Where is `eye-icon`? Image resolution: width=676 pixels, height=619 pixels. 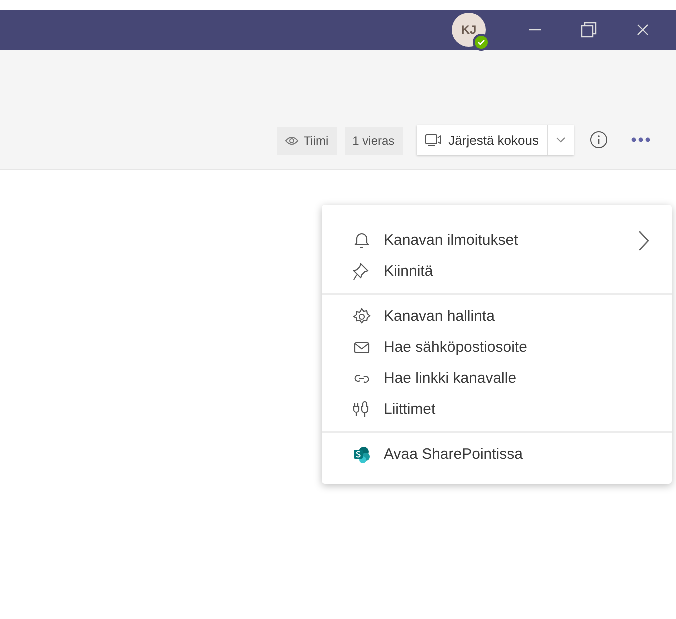
eye-icon is located at coordinates (291, 141).